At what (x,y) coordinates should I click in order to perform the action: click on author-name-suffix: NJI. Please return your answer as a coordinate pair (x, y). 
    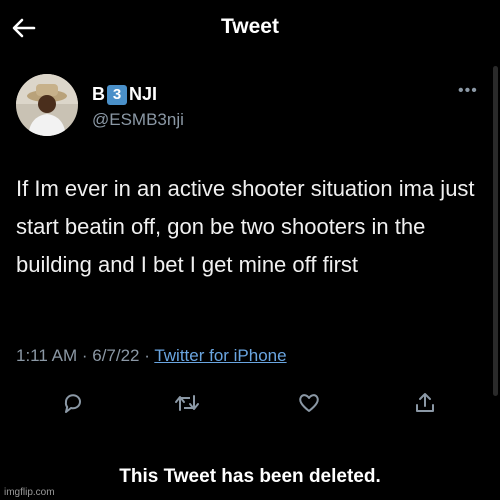
    Looking at the image, I should click on (143, 94).